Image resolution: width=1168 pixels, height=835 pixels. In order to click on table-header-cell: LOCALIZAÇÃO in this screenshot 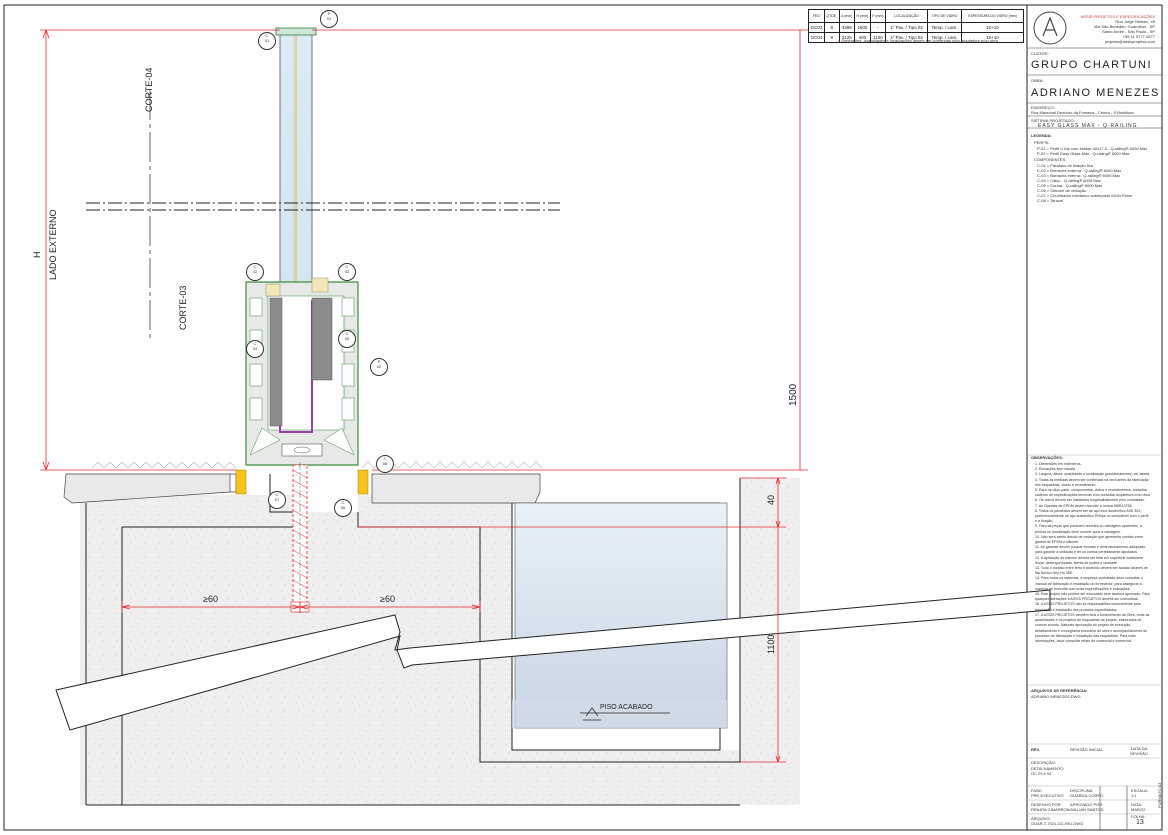, I will do `click(907, 16)`.